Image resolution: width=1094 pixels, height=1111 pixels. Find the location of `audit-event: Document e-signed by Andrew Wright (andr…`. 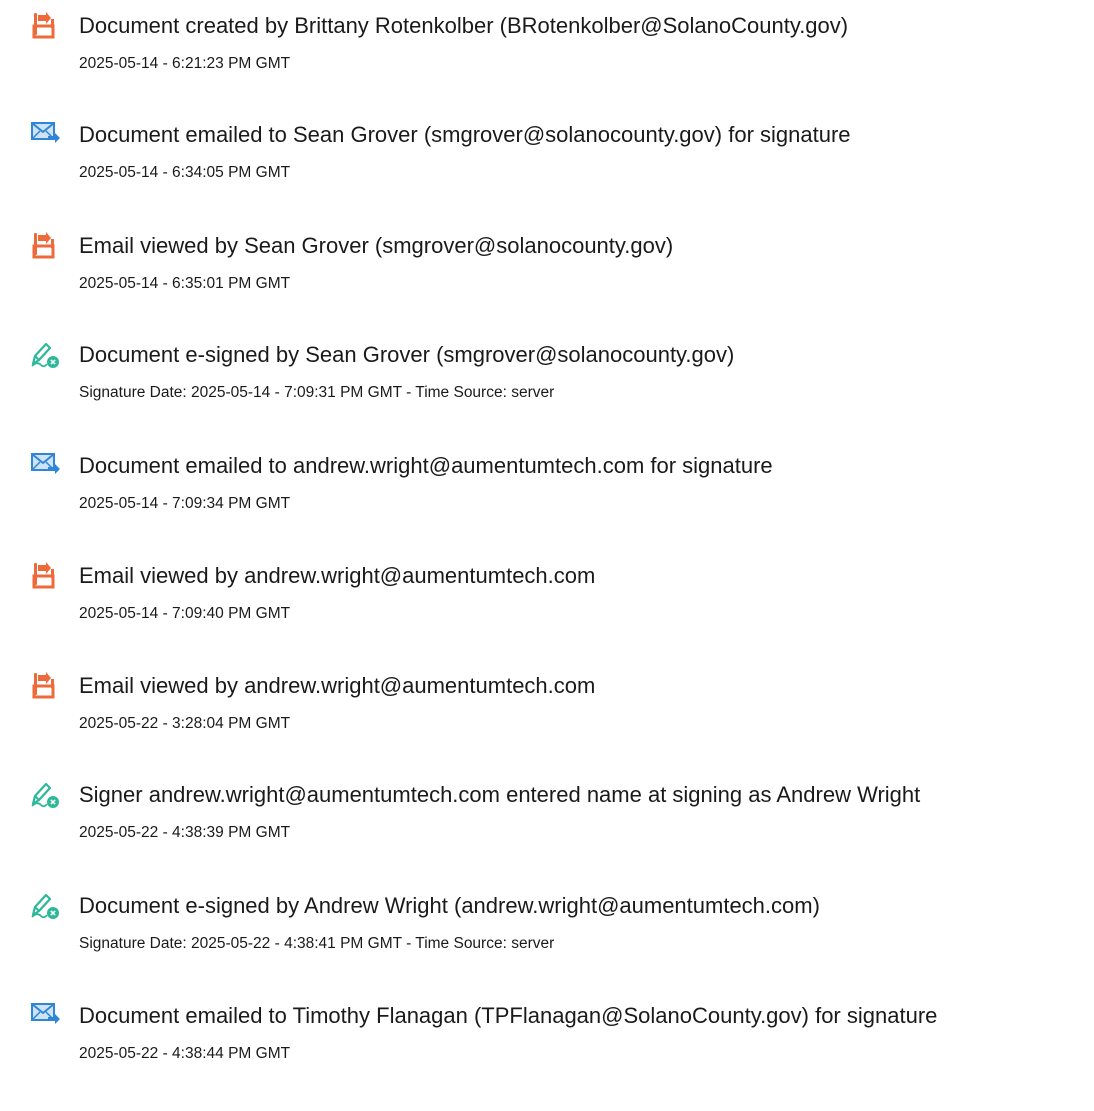

audit-event: Document e-signed by Andrew Wright (andr… is located at coordinates (547, 939).